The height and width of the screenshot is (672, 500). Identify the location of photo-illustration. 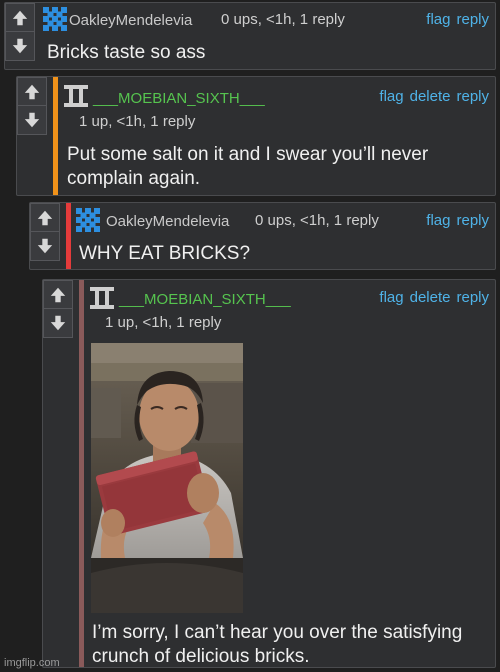
(167, 478).